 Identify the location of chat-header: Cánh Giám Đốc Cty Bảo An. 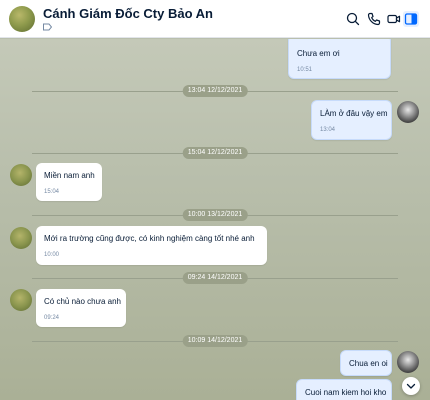
(215, 19).